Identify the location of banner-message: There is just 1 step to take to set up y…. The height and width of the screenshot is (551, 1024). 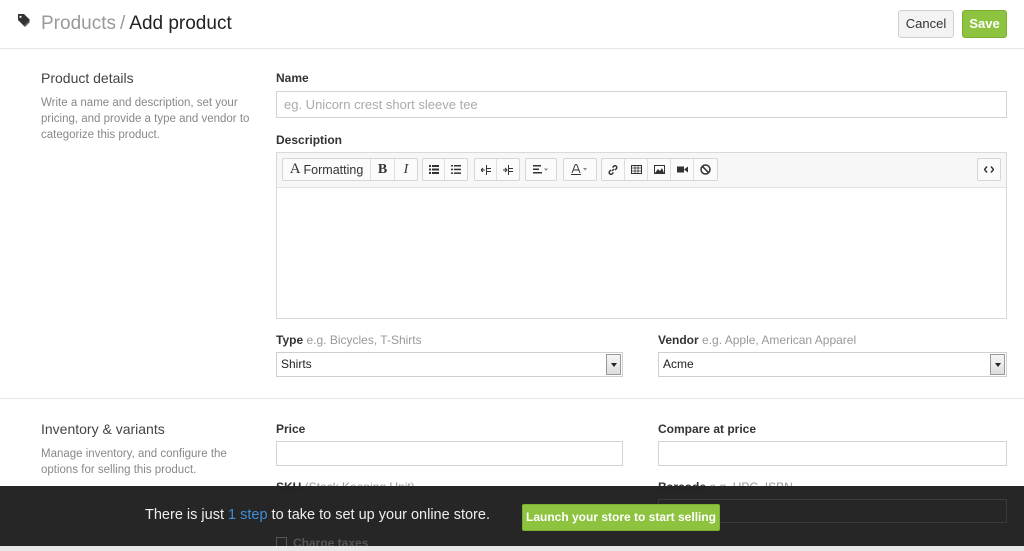
(317, 515).